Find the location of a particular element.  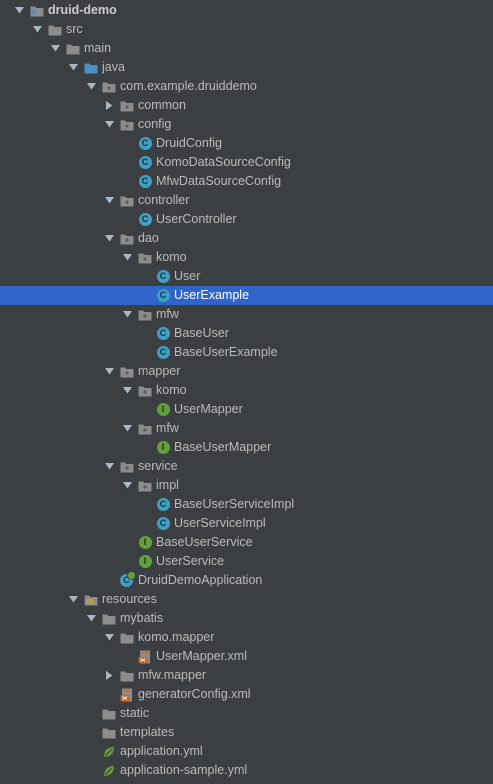

tree-item-usercontroller: C UserController is located at coordinates (246, 219).